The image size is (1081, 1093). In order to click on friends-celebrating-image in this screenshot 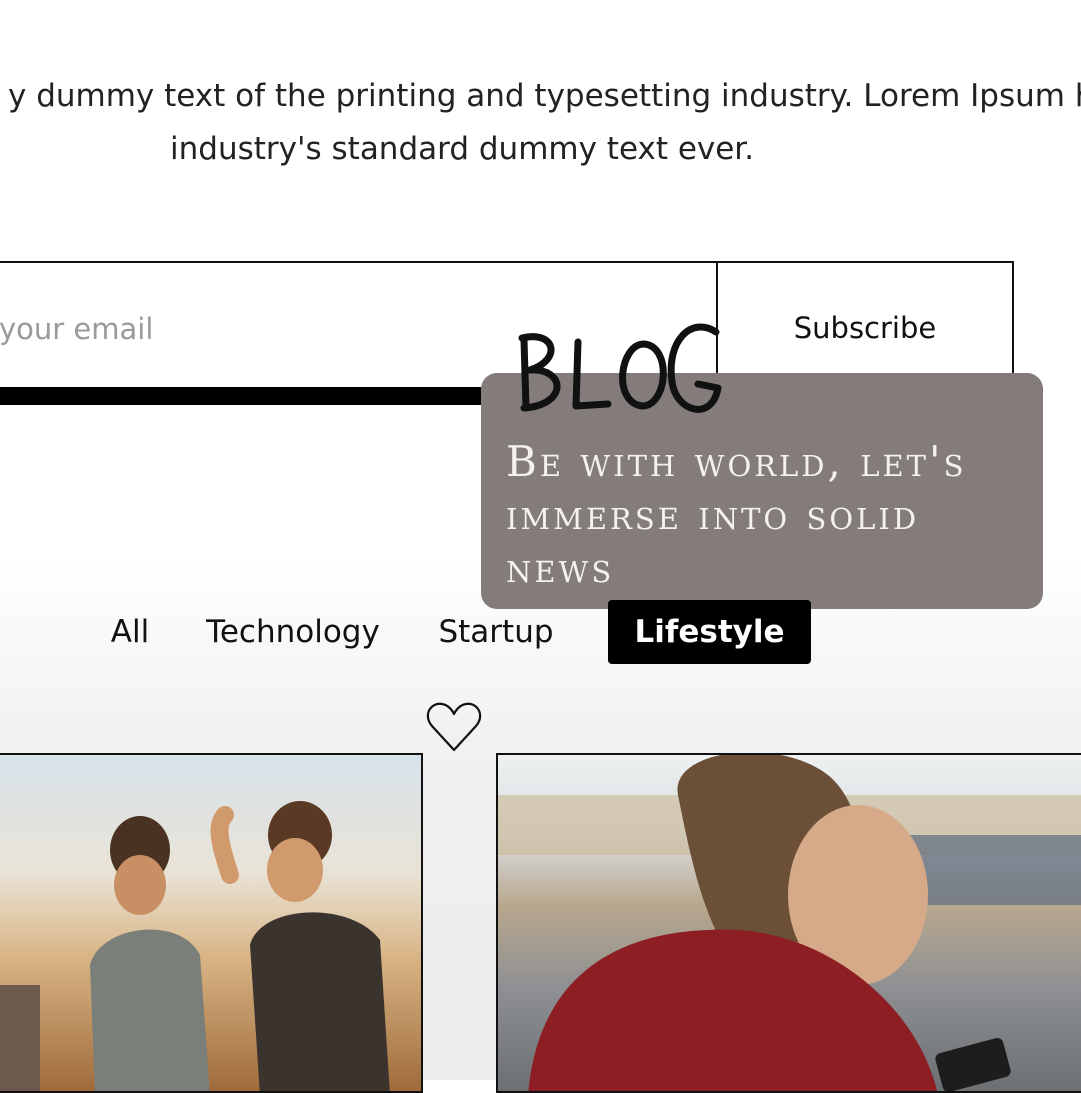, I will do `click(195, 946)`.